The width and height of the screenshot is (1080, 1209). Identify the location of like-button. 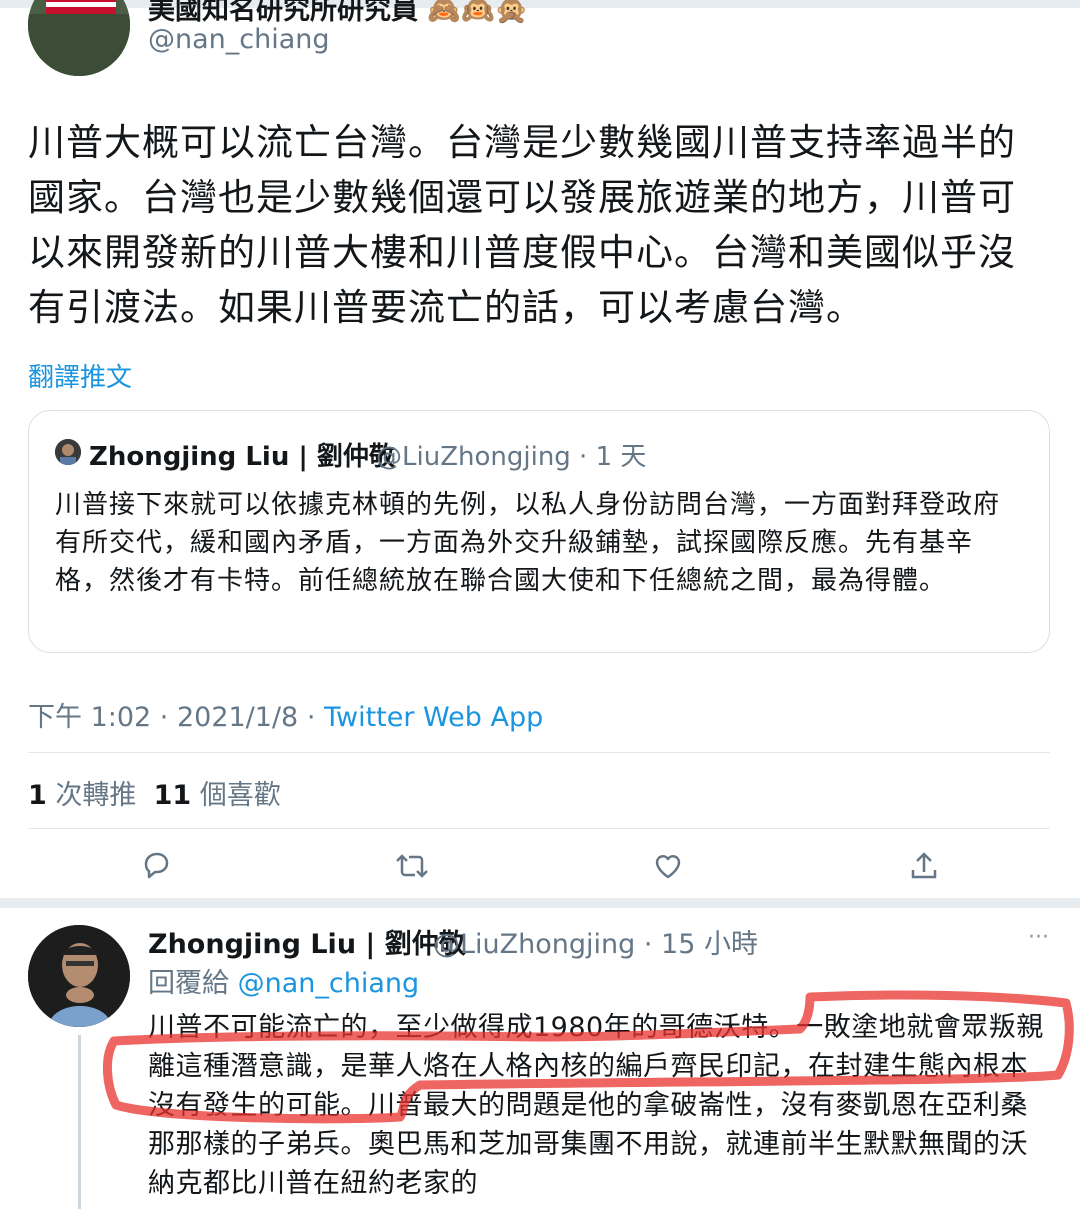
(668, 866).